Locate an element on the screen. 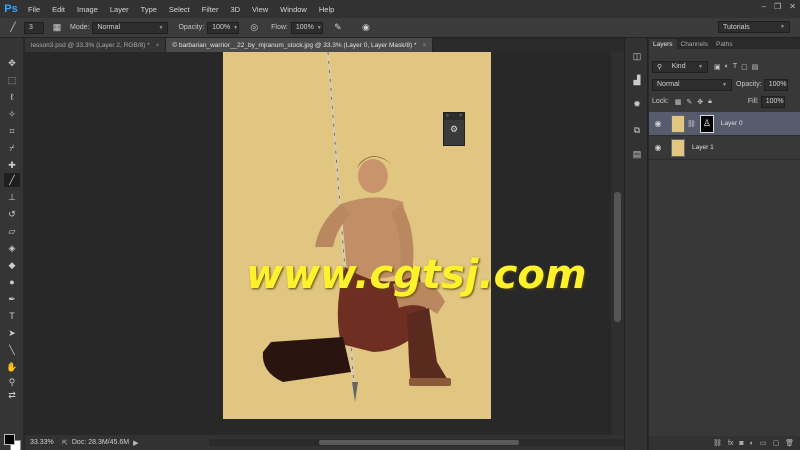 The height and width of the screenshot is (450, 800). dodge-tool-icon: ● is located at coordinates (12, 282).